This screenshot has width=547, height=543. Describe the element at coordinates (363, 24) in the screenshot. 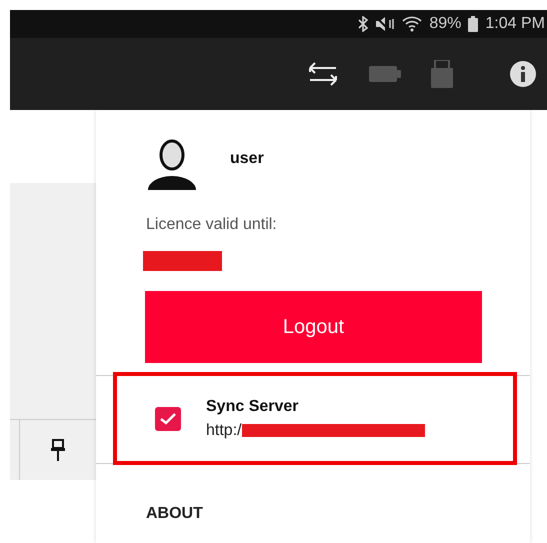

I see `bluetooth-icon` at that location.